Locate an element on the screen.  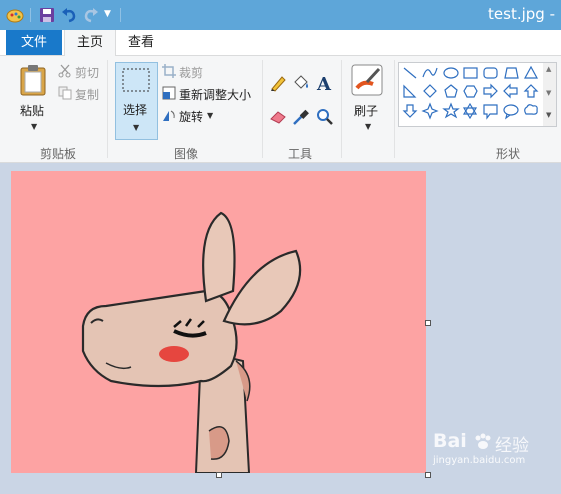
rotate-button: 旋转 ▼ is located at coordinates (192, 116).